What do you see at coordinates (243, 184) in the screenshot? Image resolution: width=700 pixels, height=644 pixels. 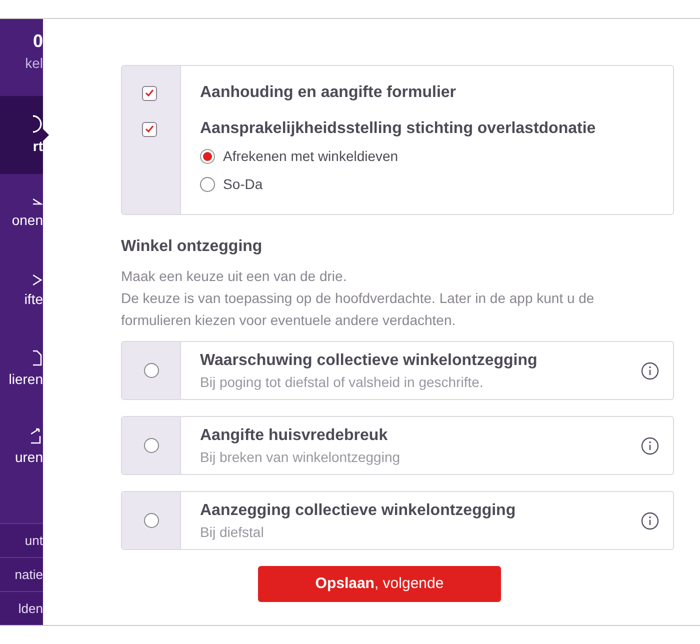 I see `option-label: So-Da` at bounding box center [243, 184].